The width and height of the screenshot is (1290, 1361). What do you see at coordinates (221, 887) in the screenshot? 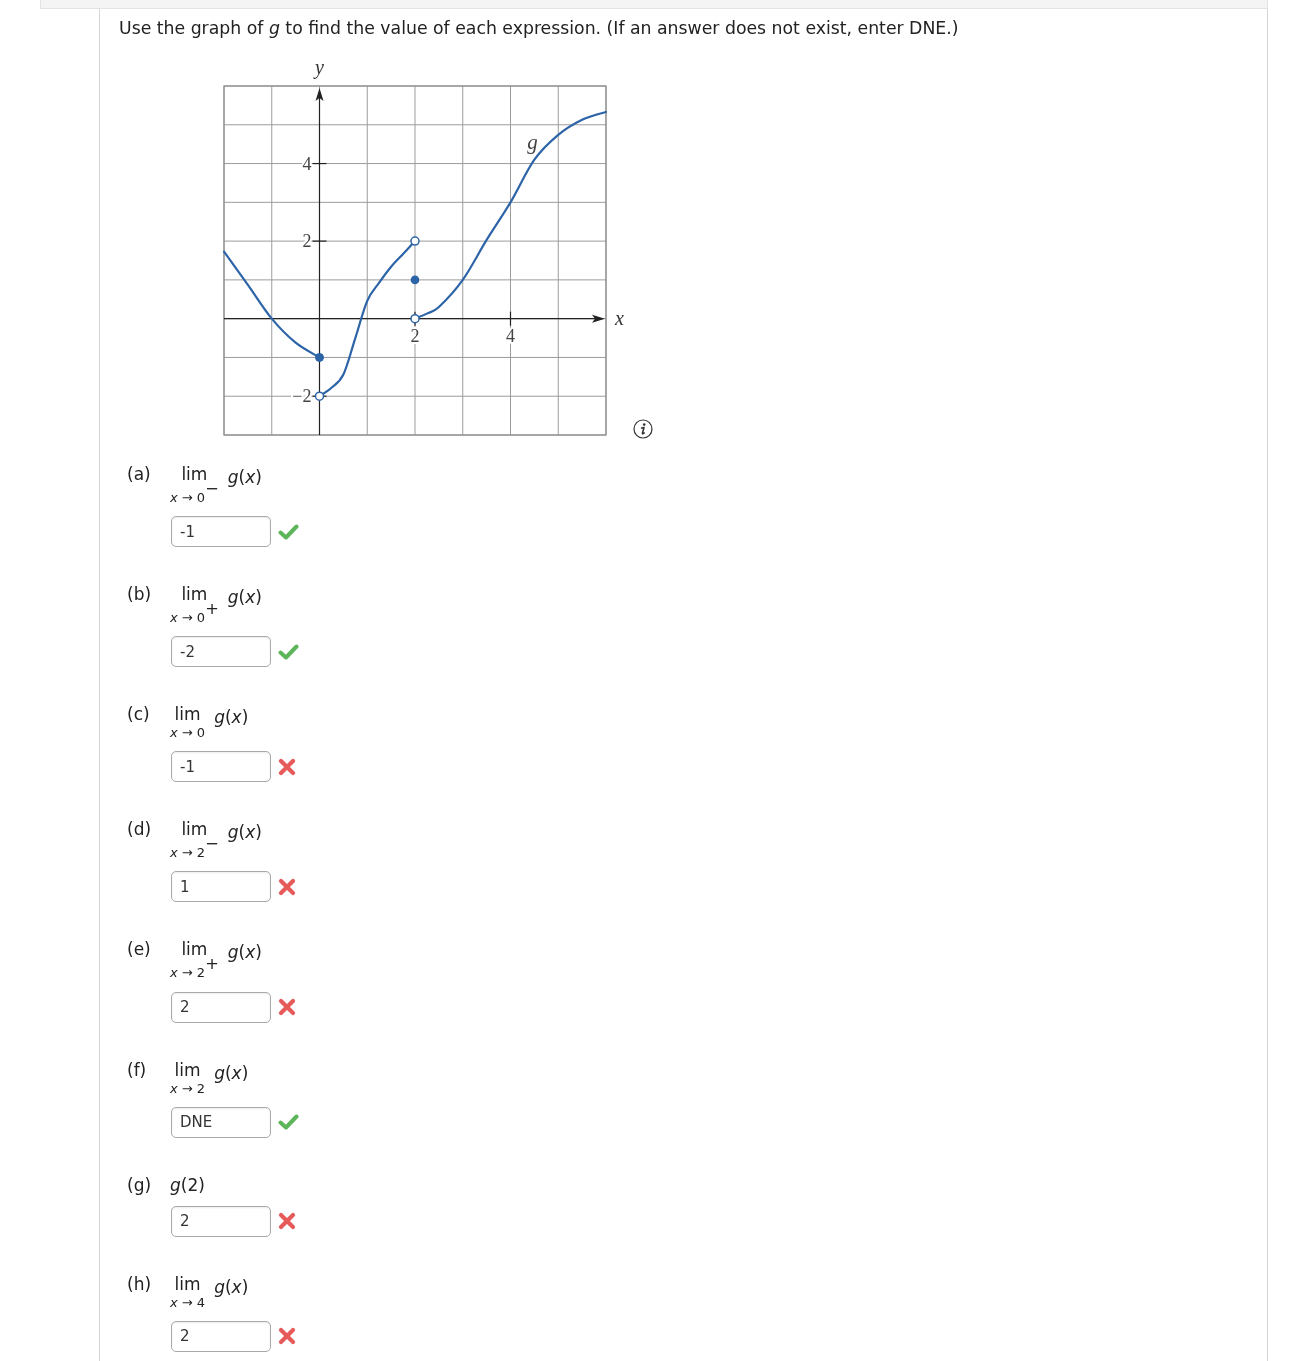
I see `answer-field: 1` at bounding box center [221, 887].